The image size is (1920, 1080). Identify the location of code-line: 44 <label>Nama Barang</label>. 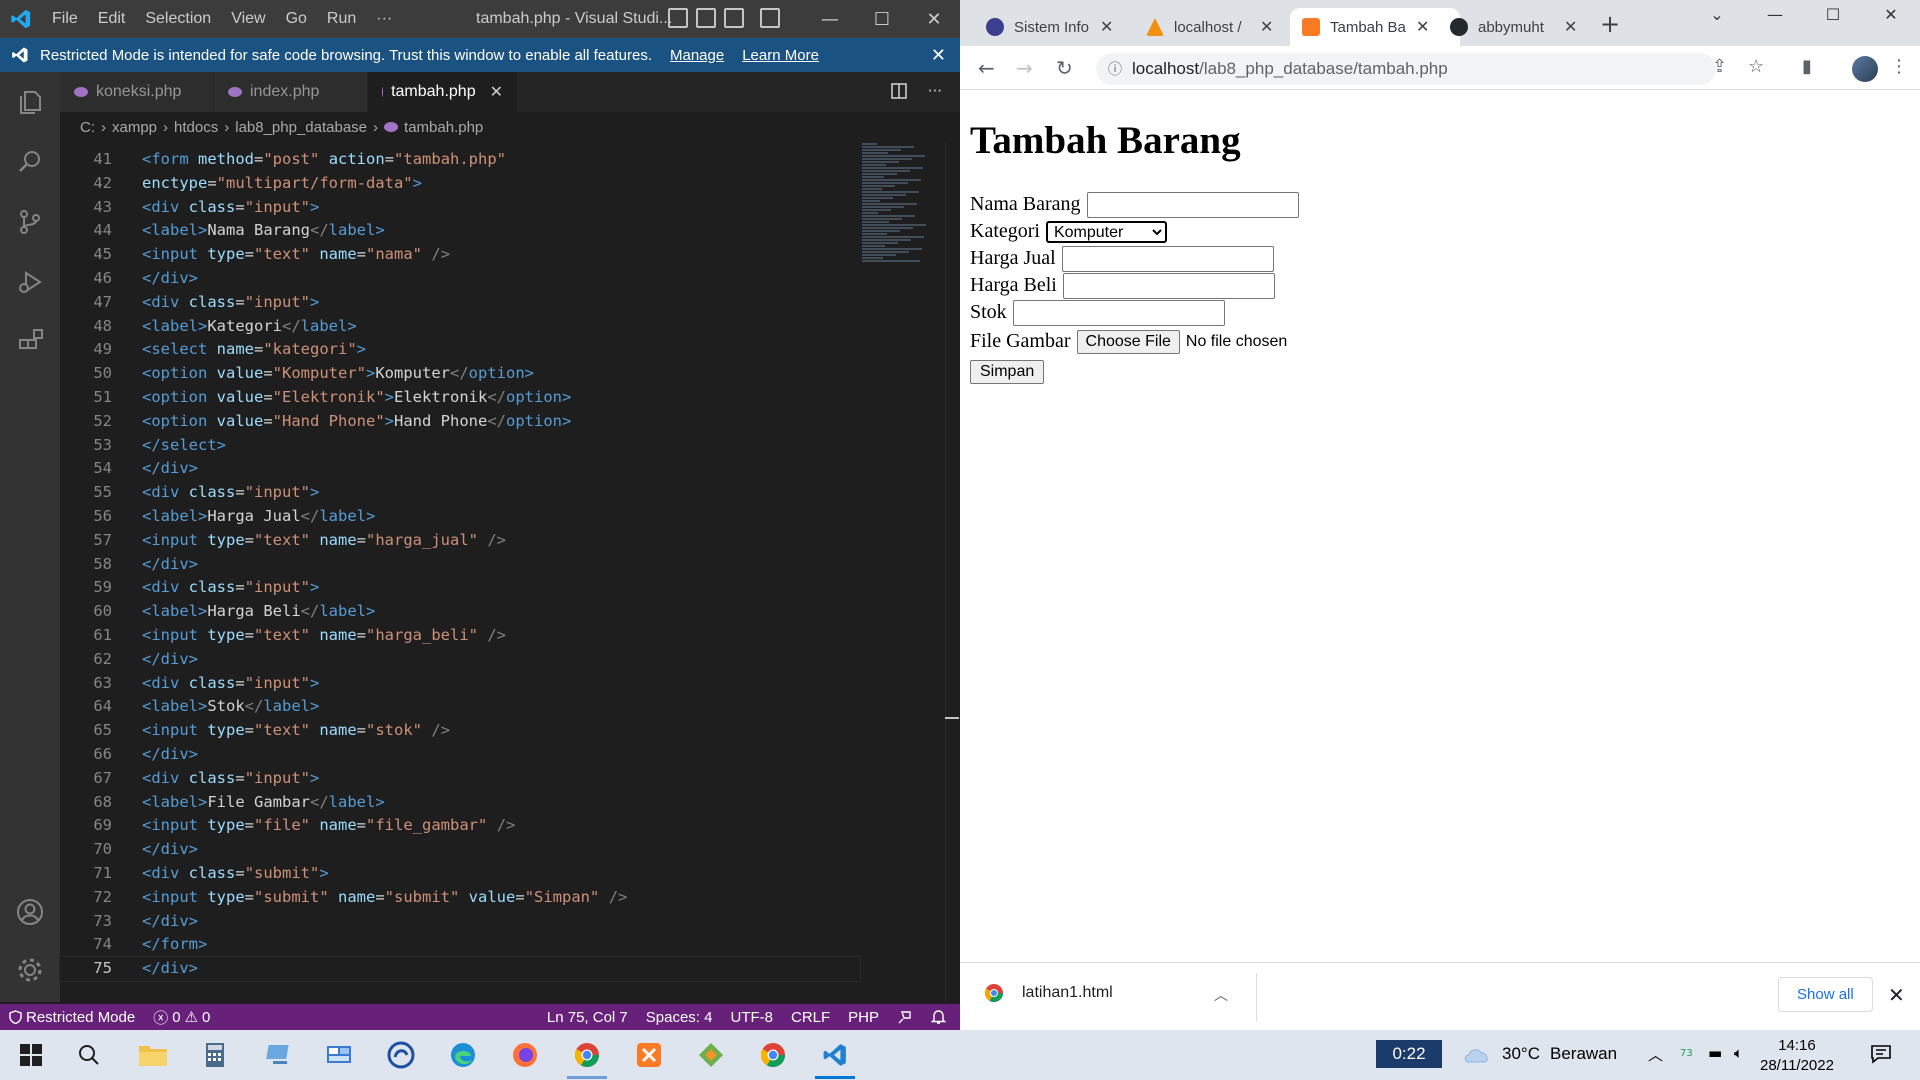
(460, 231).